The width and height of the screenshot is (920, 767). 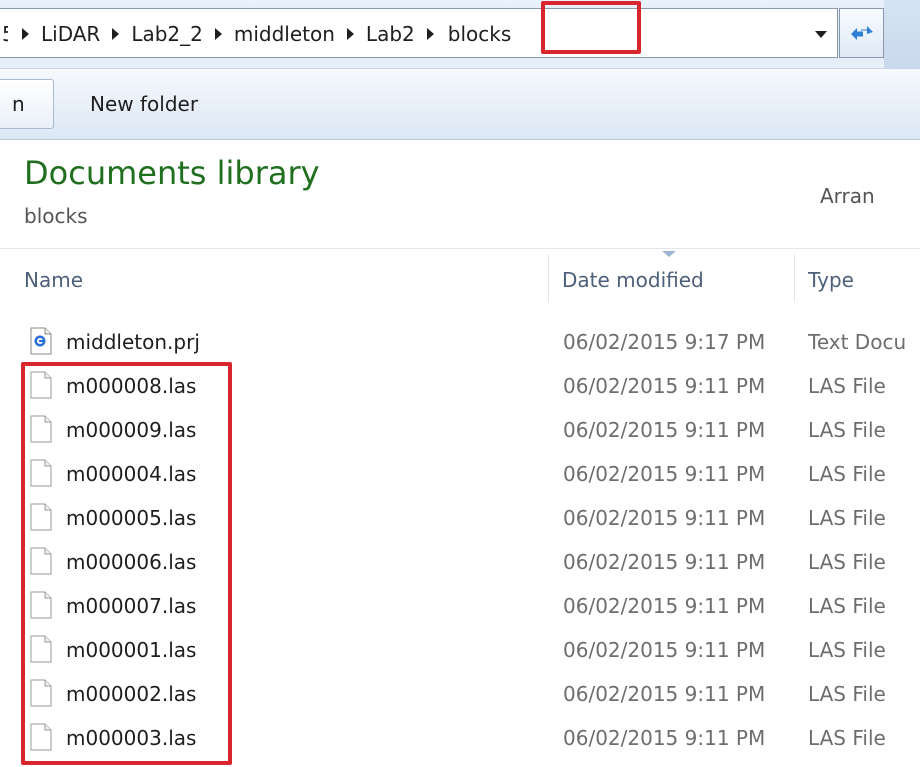 I want to click on divider, so click(x=460, y=248).